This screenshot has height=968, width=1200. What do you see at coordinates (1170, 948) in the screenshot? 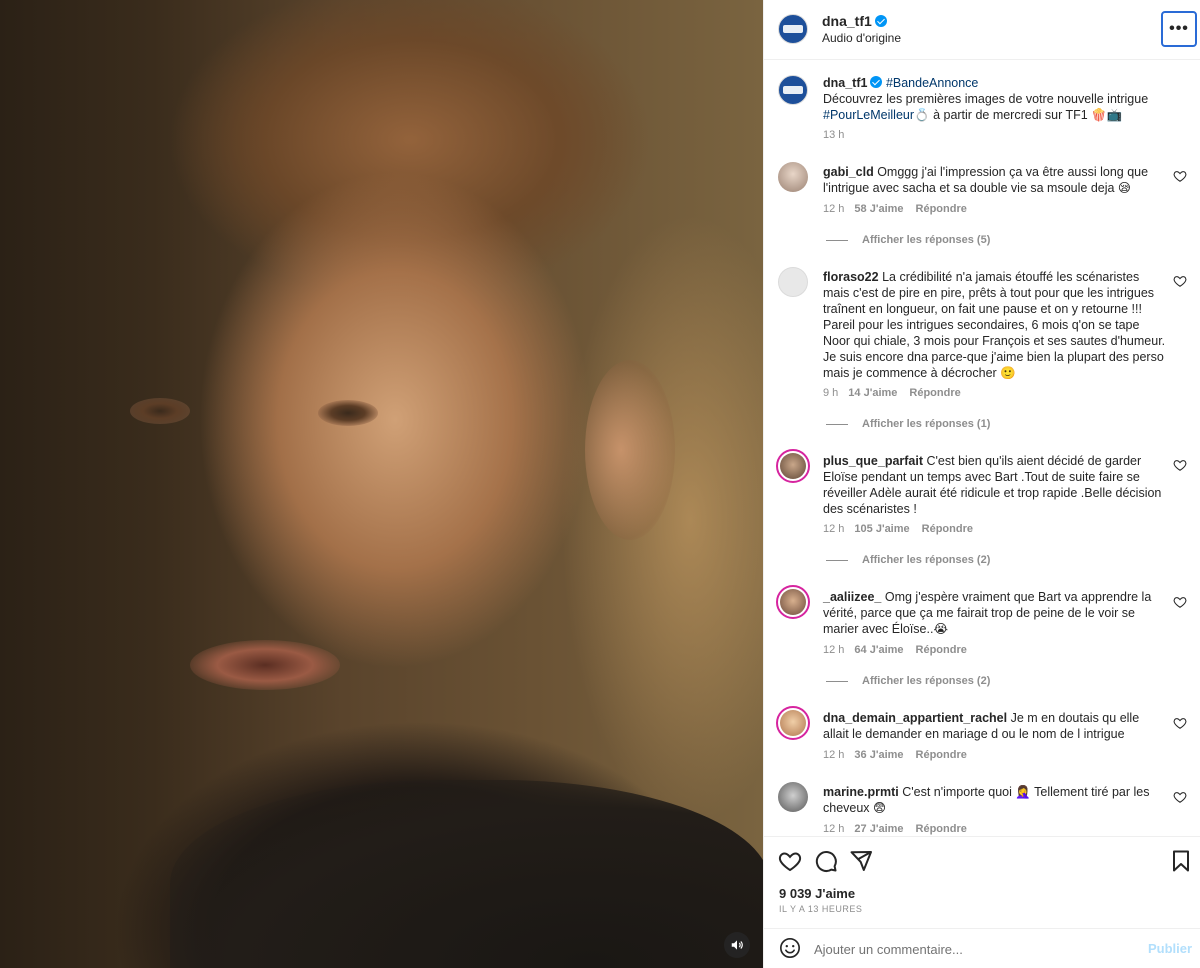
I see `publish-button: Publier` at bounding box center [1170, 948].